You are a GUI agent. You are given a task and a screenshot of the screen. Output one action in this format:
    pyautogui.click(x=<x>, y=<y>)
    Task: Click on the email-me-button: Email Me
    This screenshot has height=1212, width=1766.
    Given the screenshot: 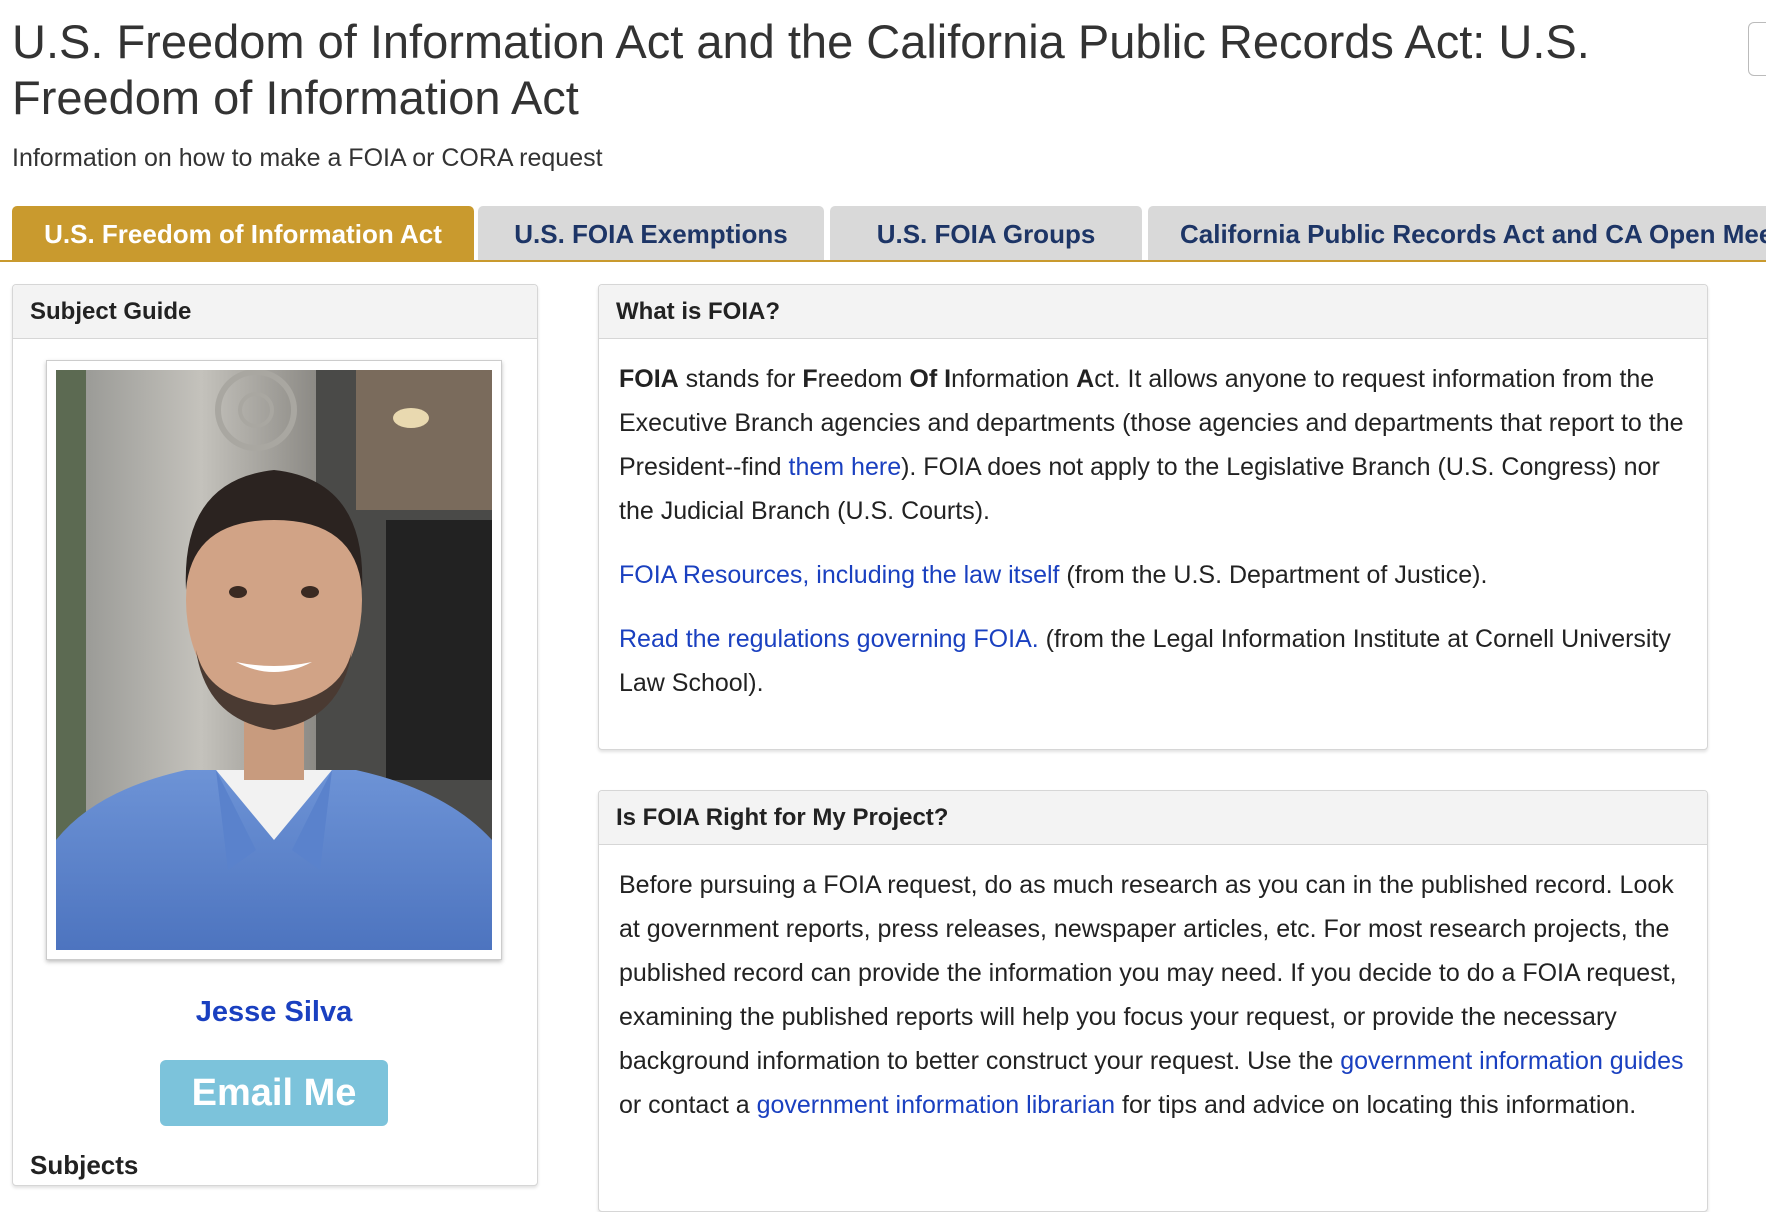 What is the action you would take?
    pyautogui.click(x=274, y=1093)
    